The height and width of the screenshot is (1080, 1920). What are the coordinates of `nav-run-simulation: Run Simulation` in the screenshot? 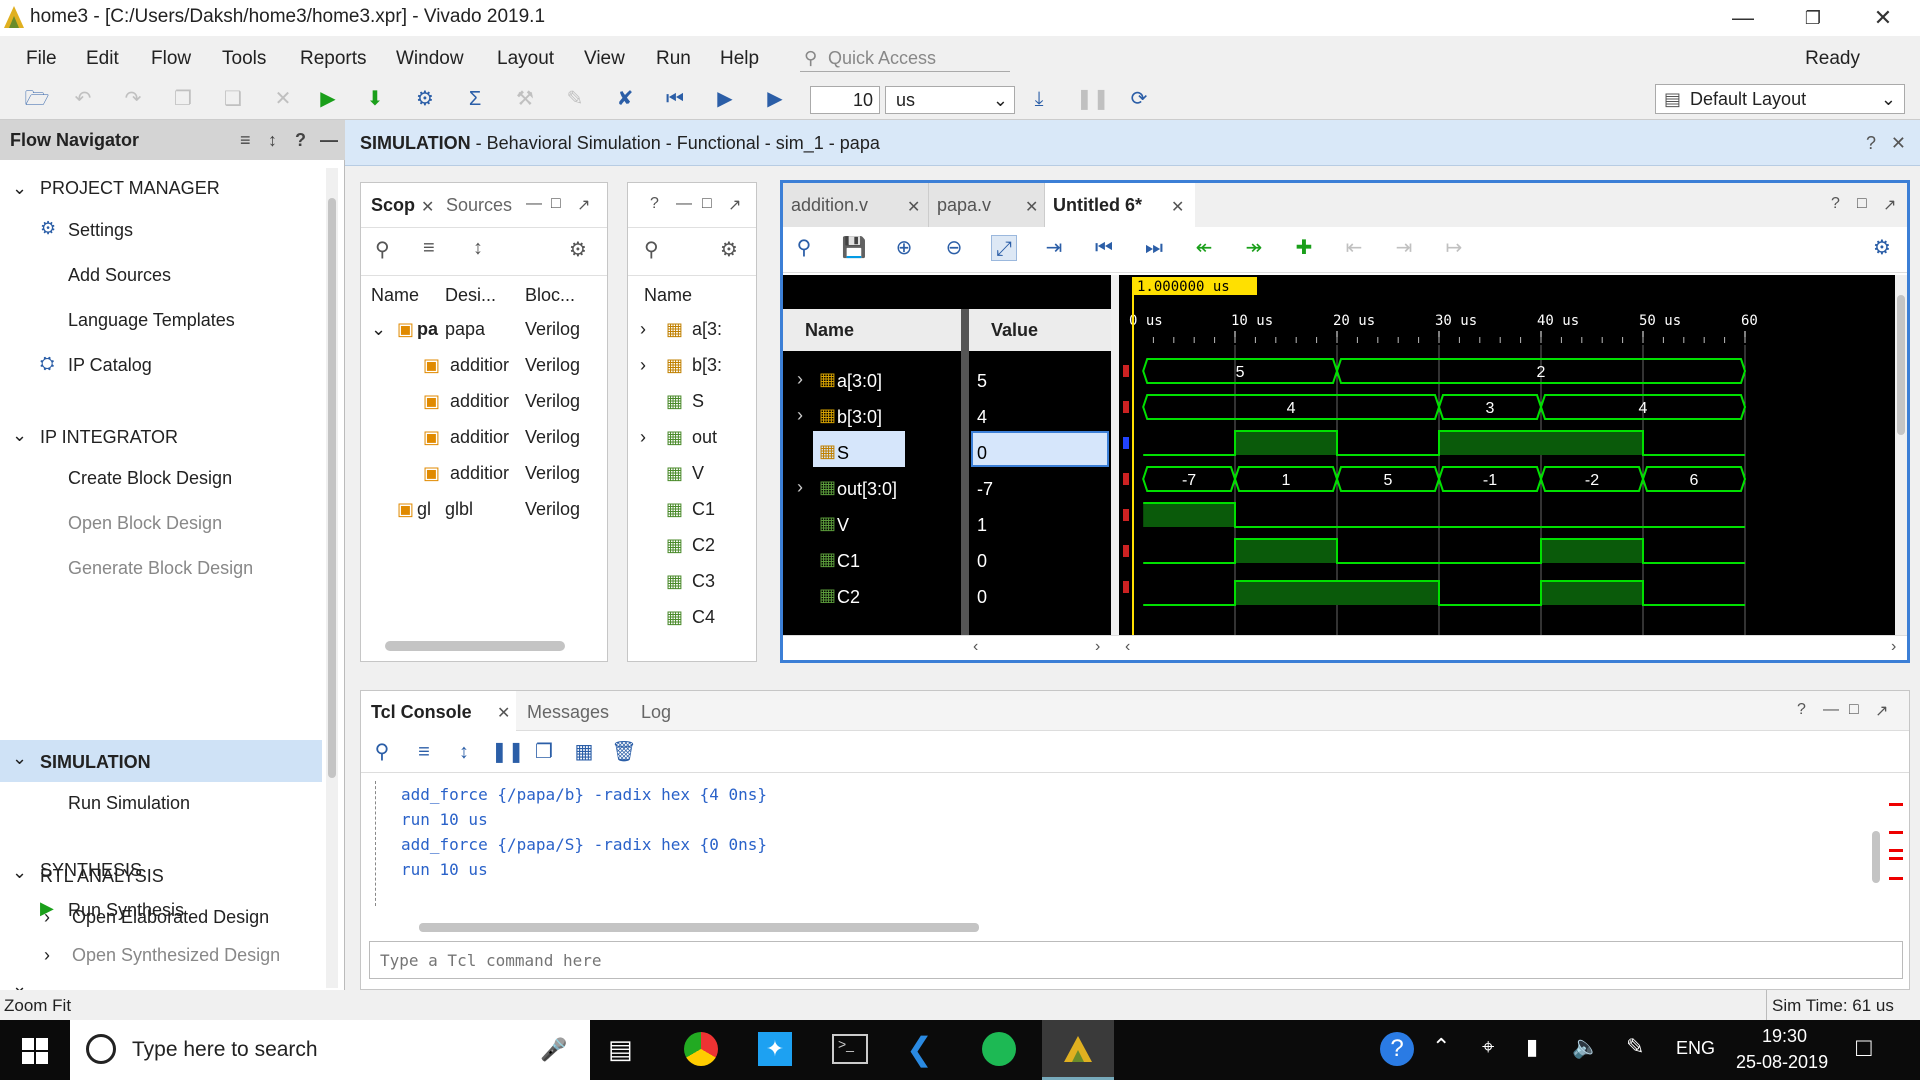 It's located at (129, 803).